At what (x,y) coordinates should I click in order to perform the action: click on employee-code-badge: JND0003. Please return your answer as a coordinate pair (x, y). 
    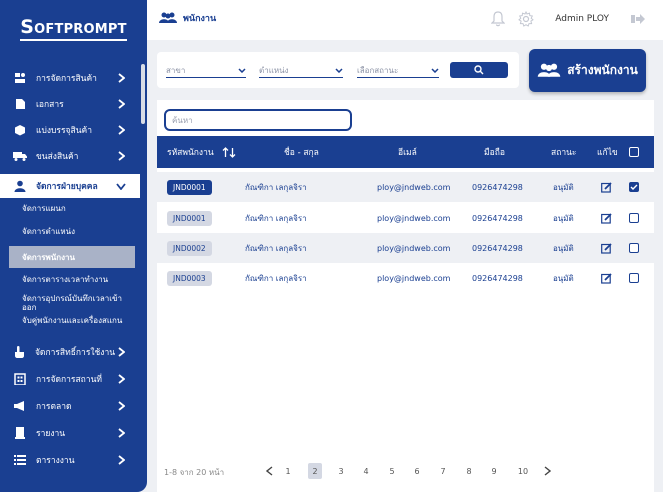
    Looking at the image, I should click on (189, 278).